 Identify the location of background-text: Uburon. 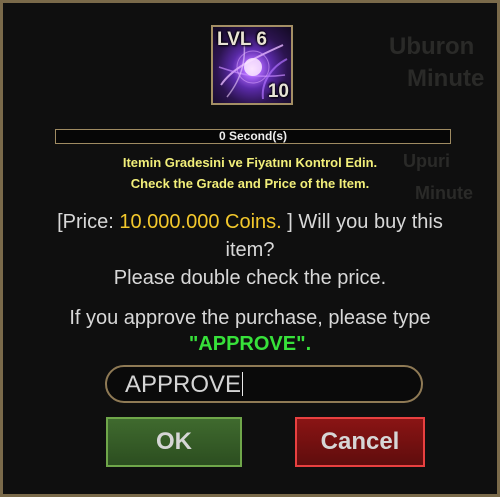
(432, 46).